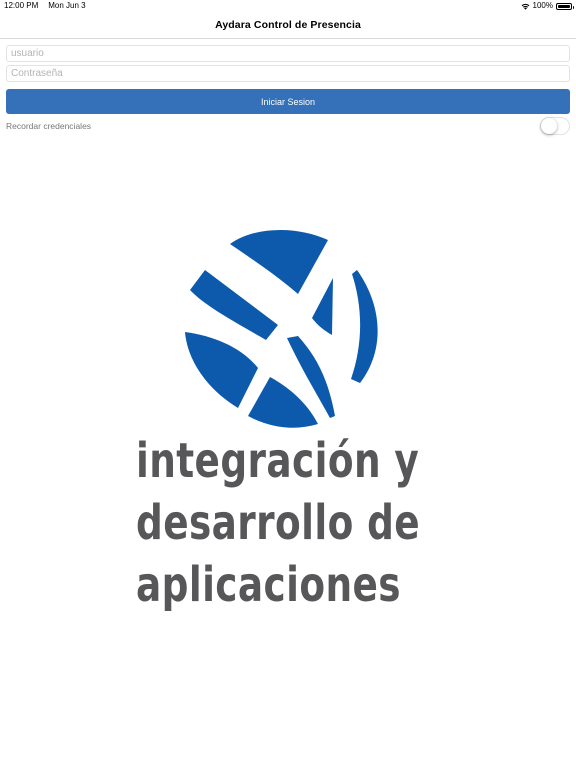  Describe the element at coordinates (45, 6) in the screenshot. I see `status-left: 12:00 PM Mon Jun 3` at that location.